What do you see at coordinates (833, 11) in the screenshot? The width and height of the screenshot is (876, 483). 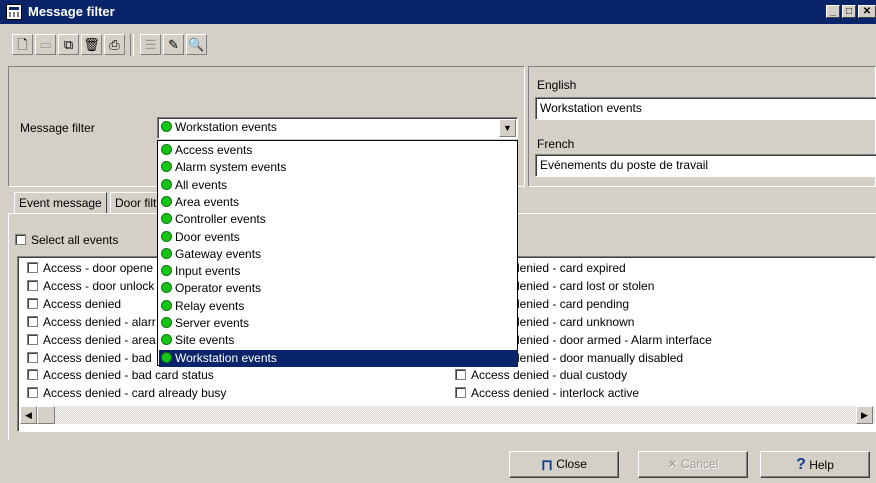 I see `minimize-button: _` at bounding box center [833, 11].